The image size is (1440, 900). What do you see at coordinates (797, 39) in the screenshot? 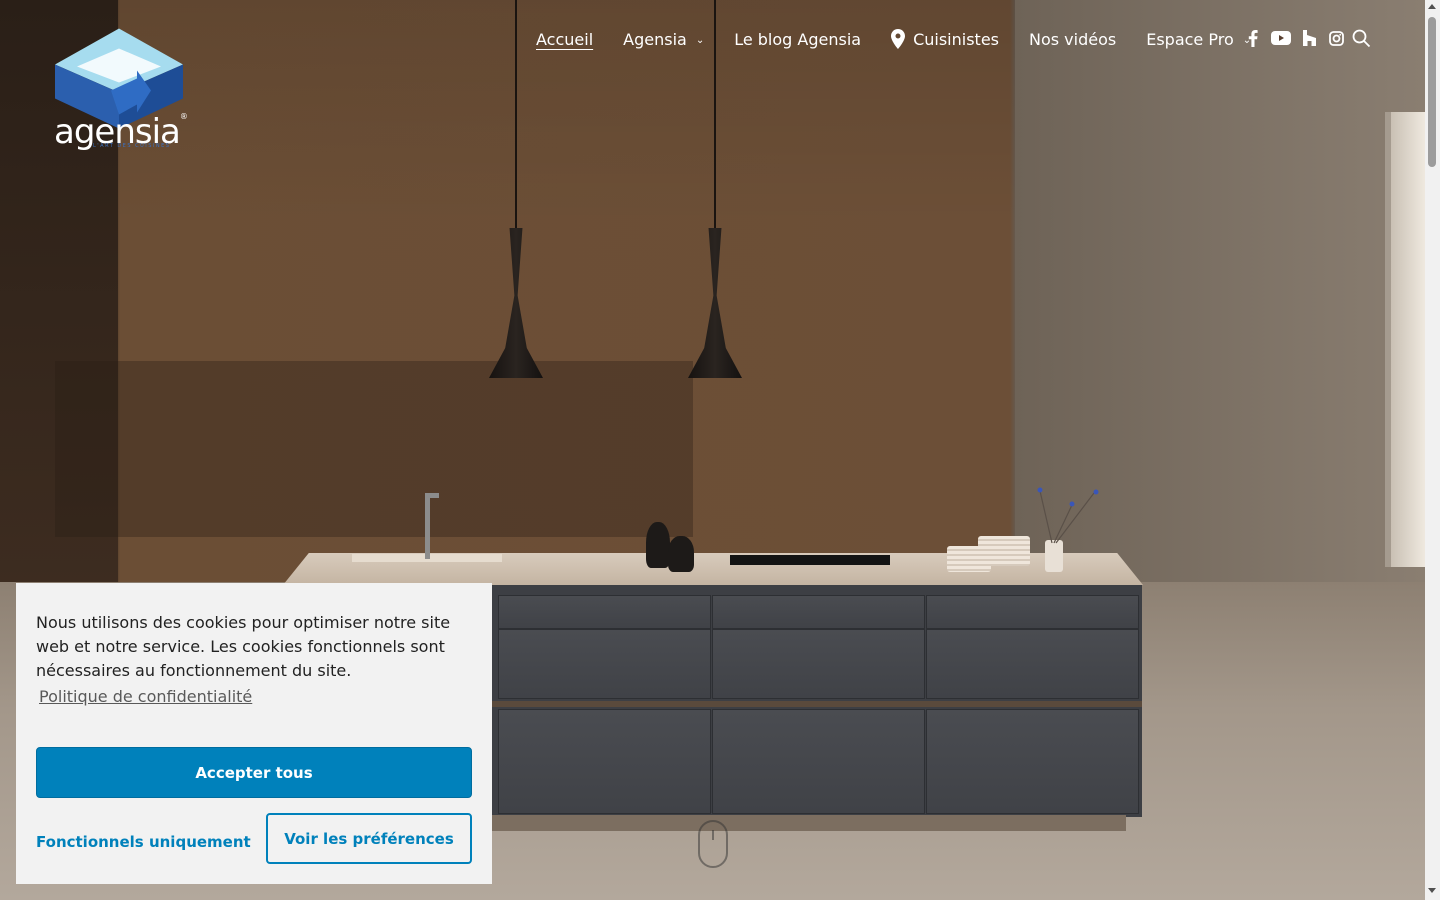
I see `nav-item-blog: Le blog Agensia` at bounding box center [797, 39].